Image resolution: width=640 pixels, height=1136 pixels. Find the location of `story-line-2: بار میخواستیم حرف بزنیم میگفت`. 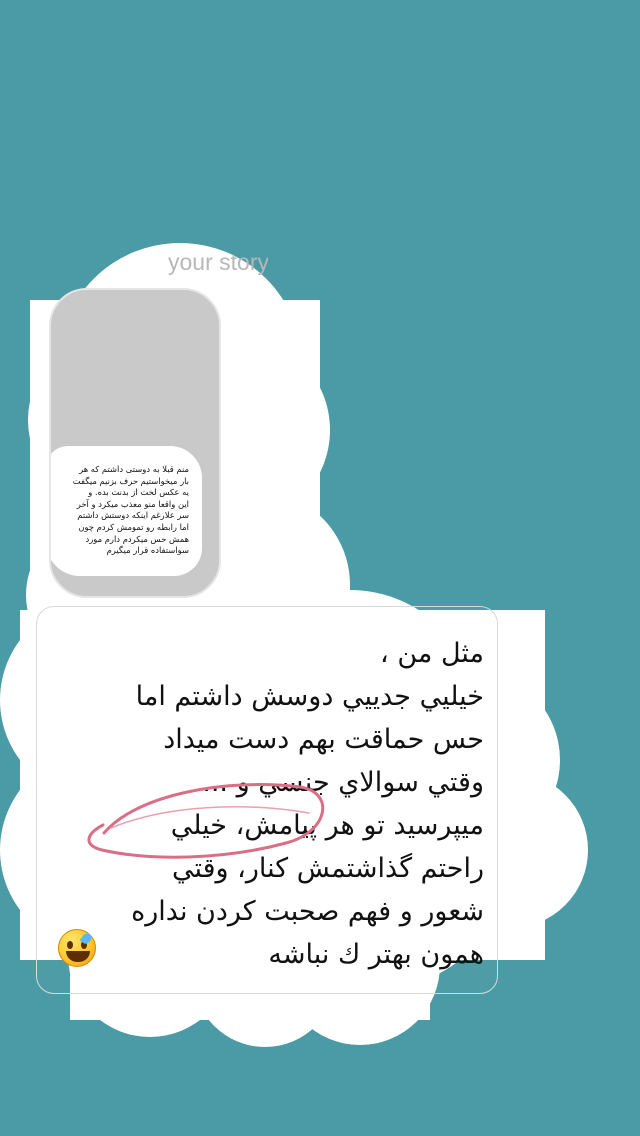

story-line-2: بار میخواستیم حرف بزنیم میگفت is located at coordinates (130, 480).